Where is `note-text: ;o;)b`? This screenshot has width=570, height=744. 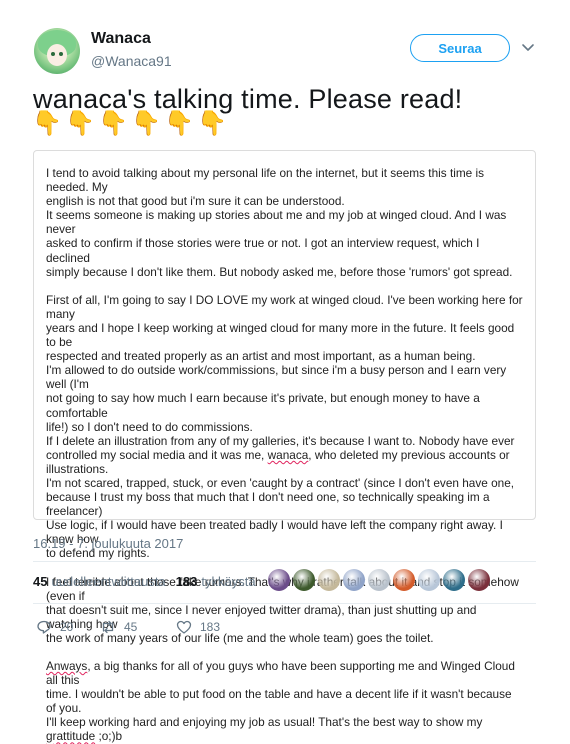 note-text: ;o;)b is located at coordinates (109, 736).